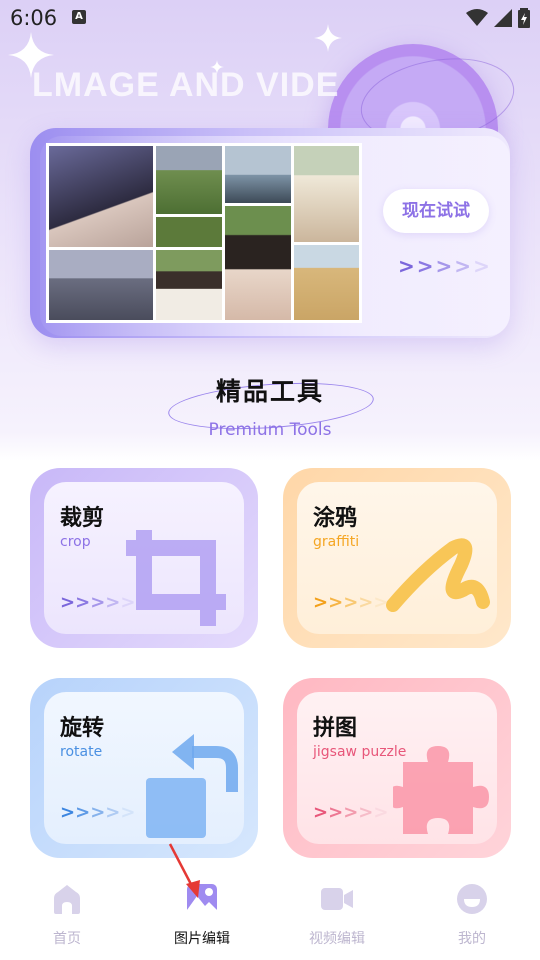  I want to click on battery-icon, so click(524, 18).